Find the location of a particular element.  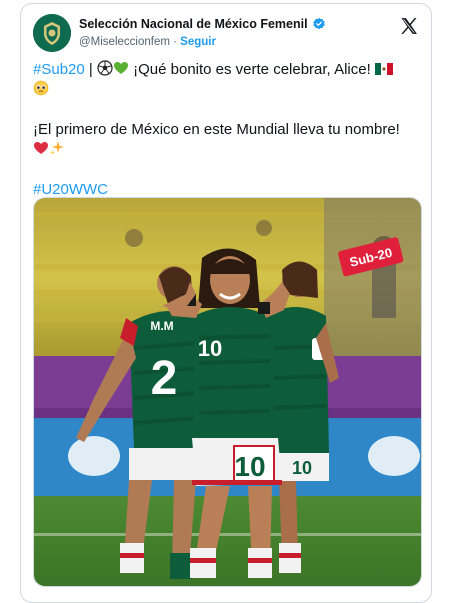

avatar is located at coordinates (52, 33).